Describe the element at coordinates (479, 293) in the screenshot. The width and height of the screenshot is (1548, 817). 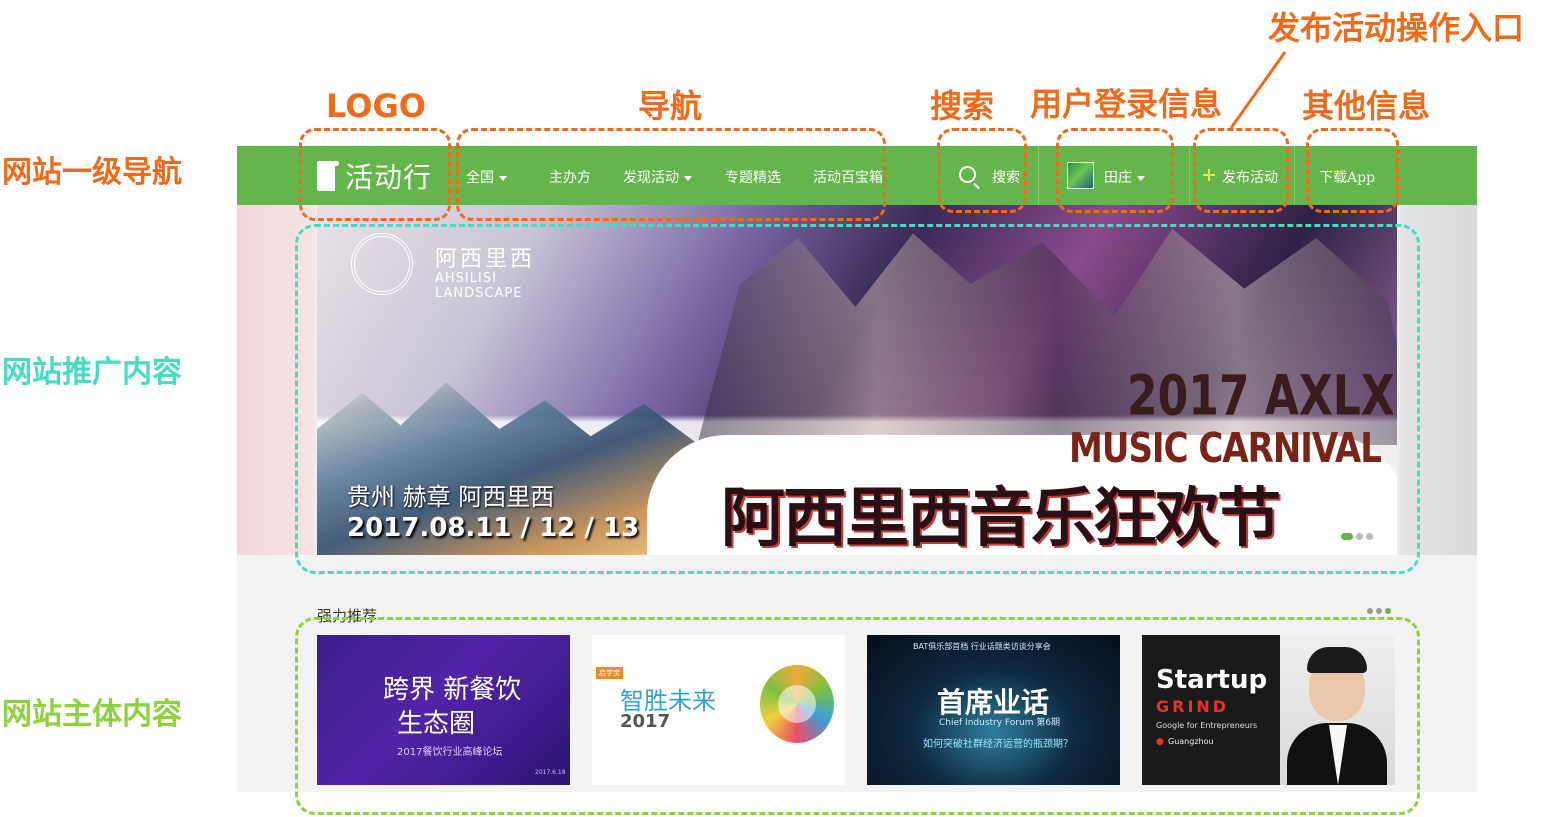
I see `banner-brand-en-line2: LANDSCAPE` at that location.